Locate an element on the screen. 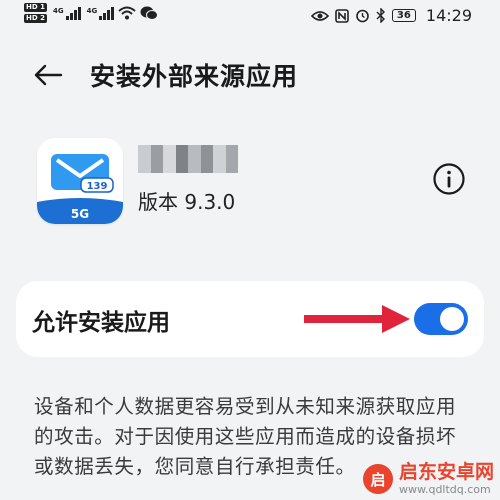 The width and height of the screenshot is (500, 500). status-left: HD 1 HD 2 4G 4G is located at coordinates (91, 13).